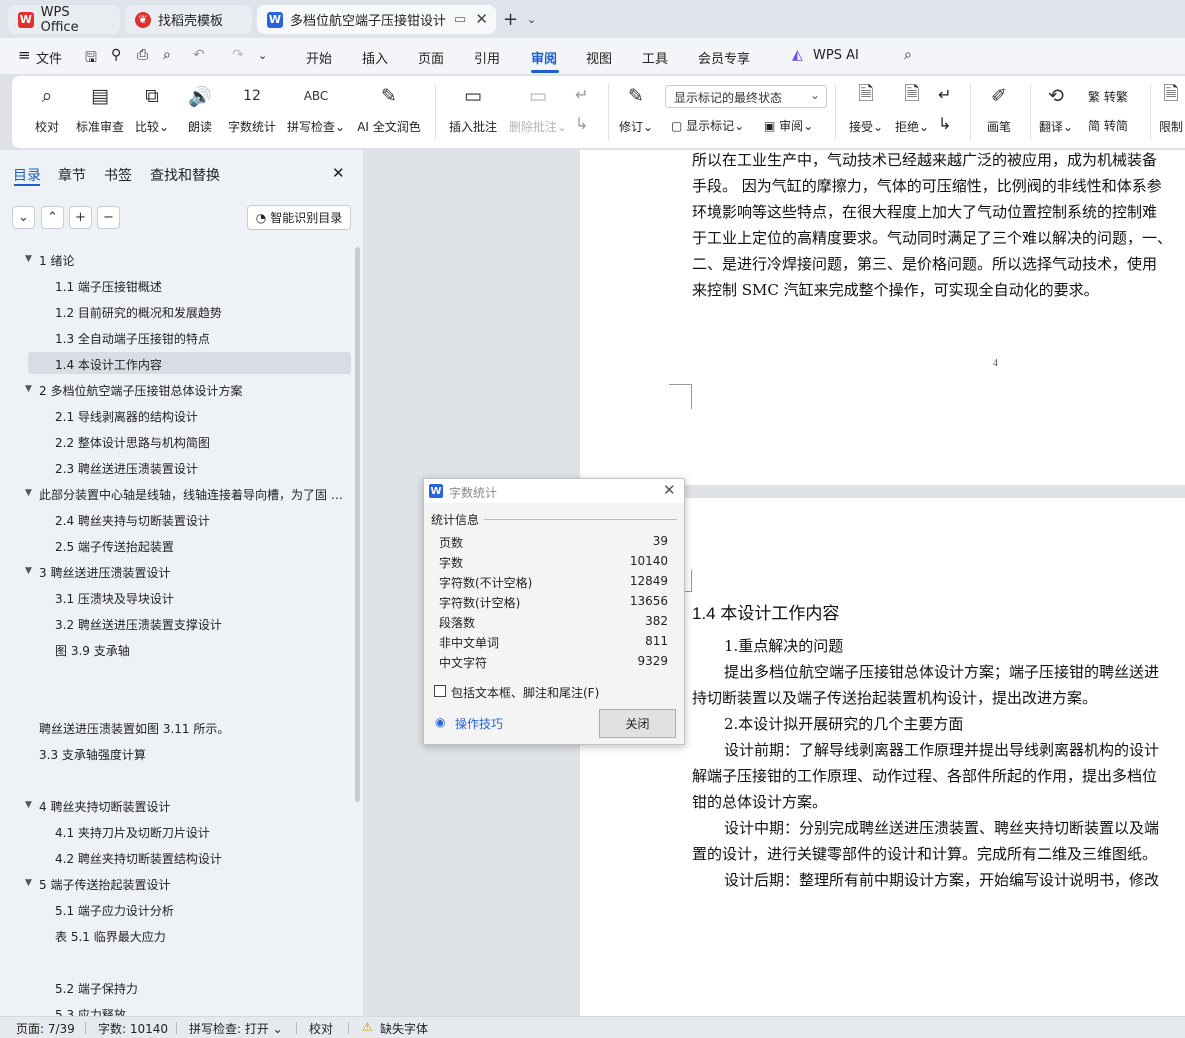 The width and height of the screenshot is (1185, 1038). What do you see at coordinates (126, 468) in the screenshot?
I see `toc-item: 2.3 聘丝送进压溃装置设计` at bounding box center [126, 468].